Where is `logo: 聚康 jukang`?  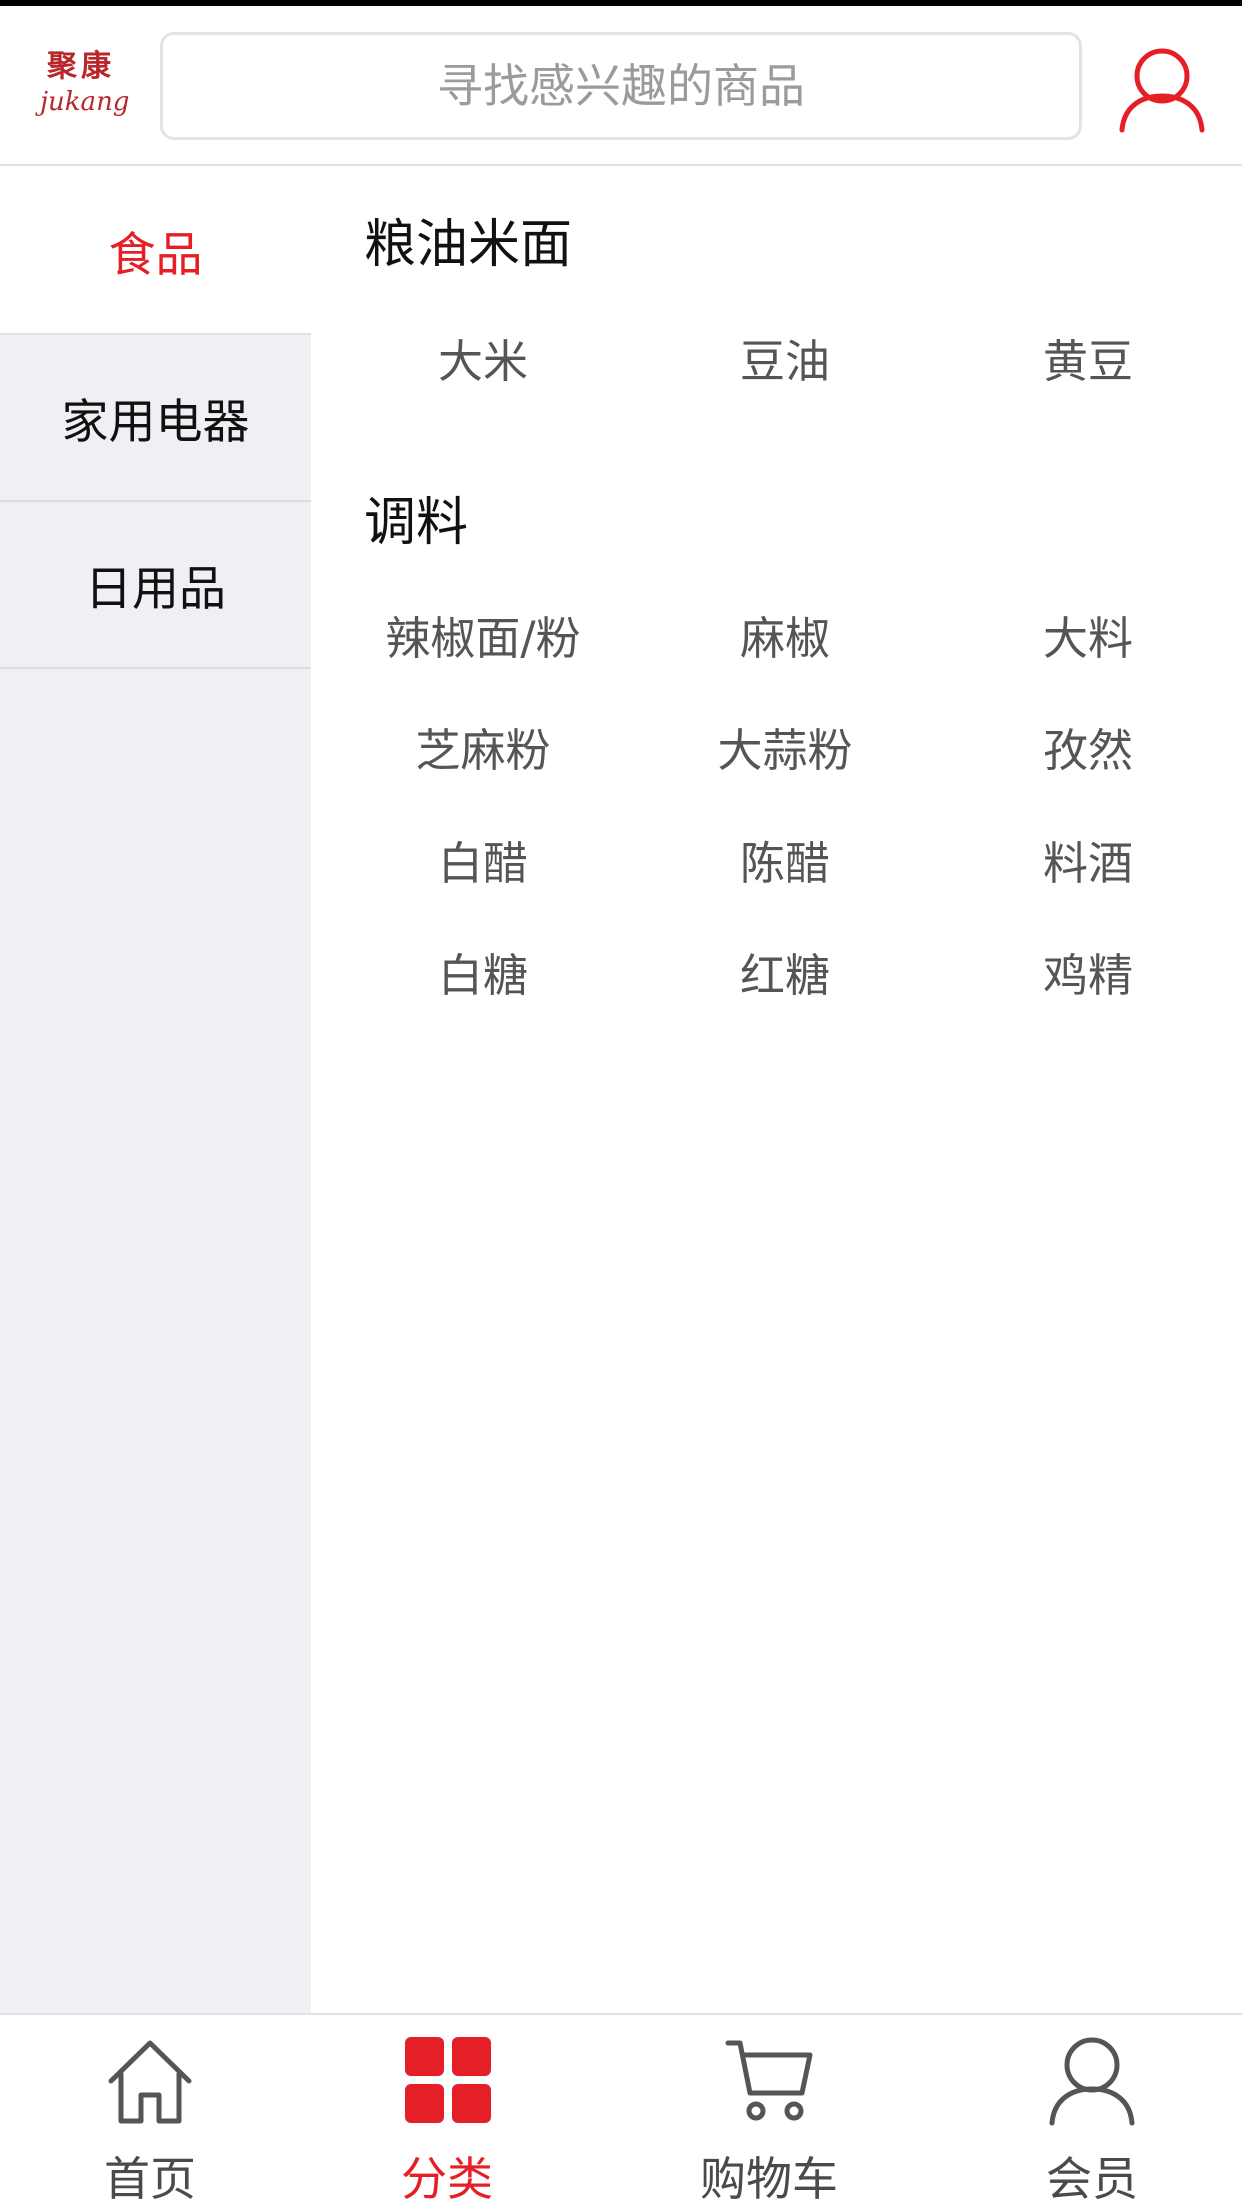 logo: 聚康 jukang is located at coordinates (85, 88).